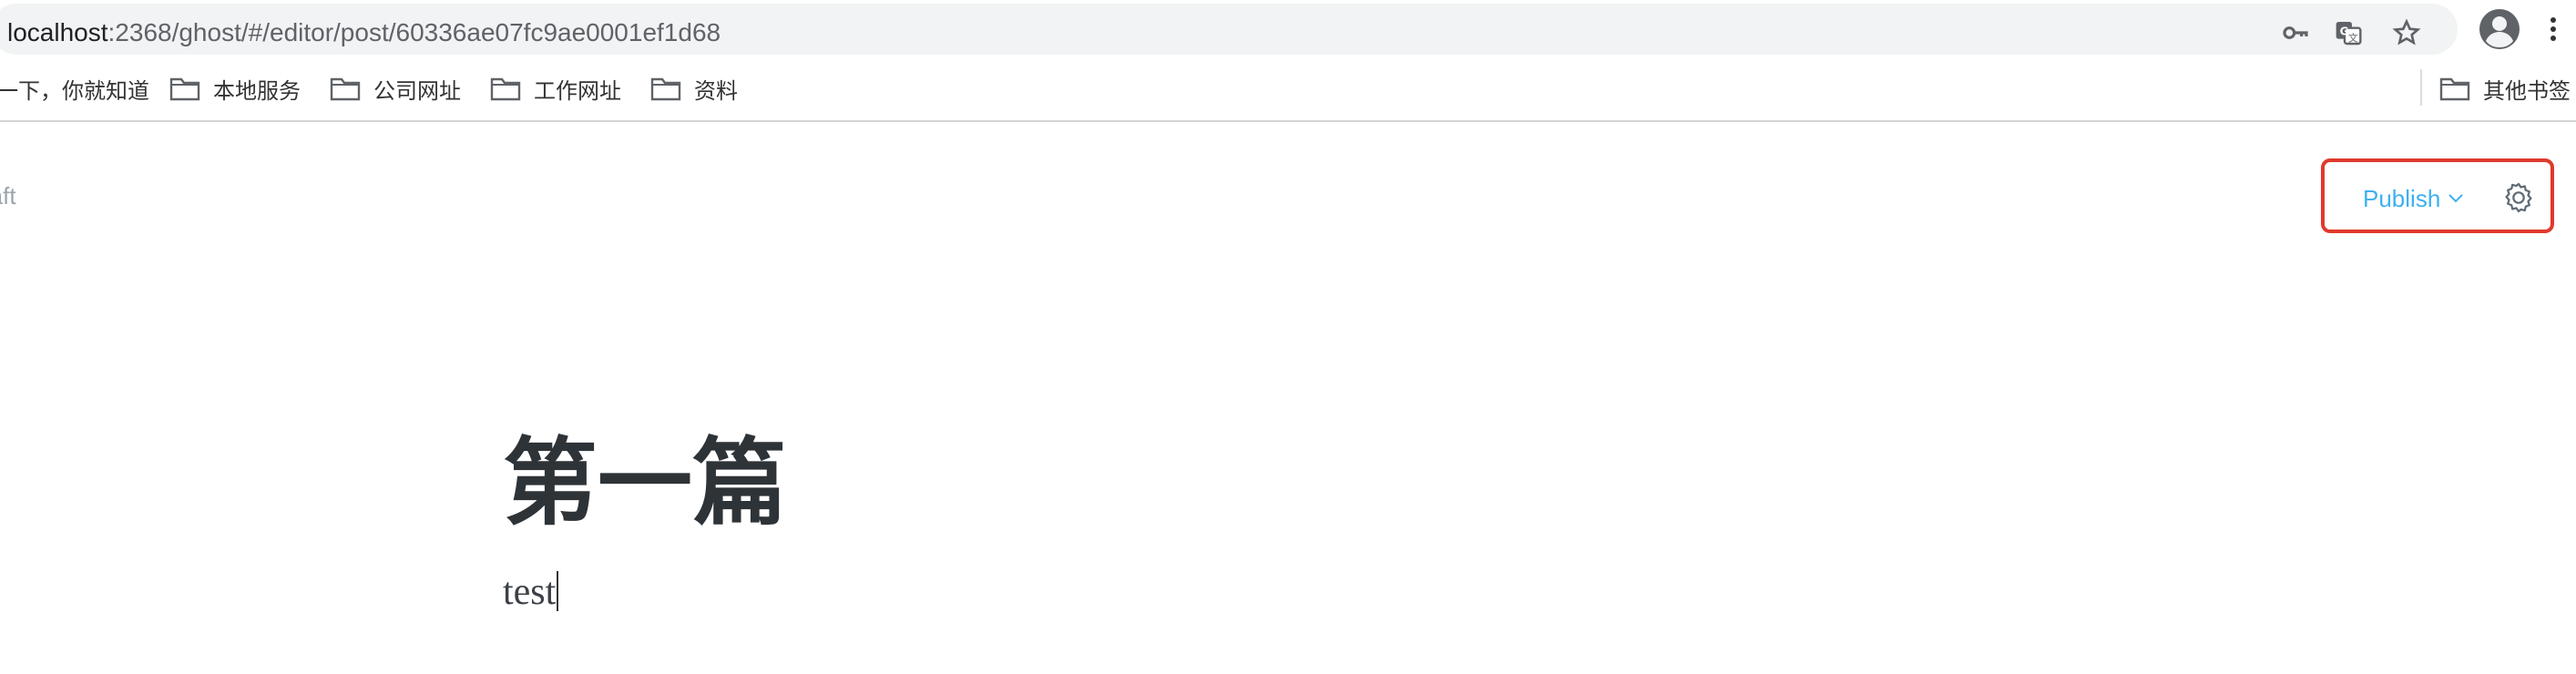  What do you see at coordinates (2527, 91) in the screenshot?
I see `bookmark-label: 其他书签` at bounding box center [2527, 91].